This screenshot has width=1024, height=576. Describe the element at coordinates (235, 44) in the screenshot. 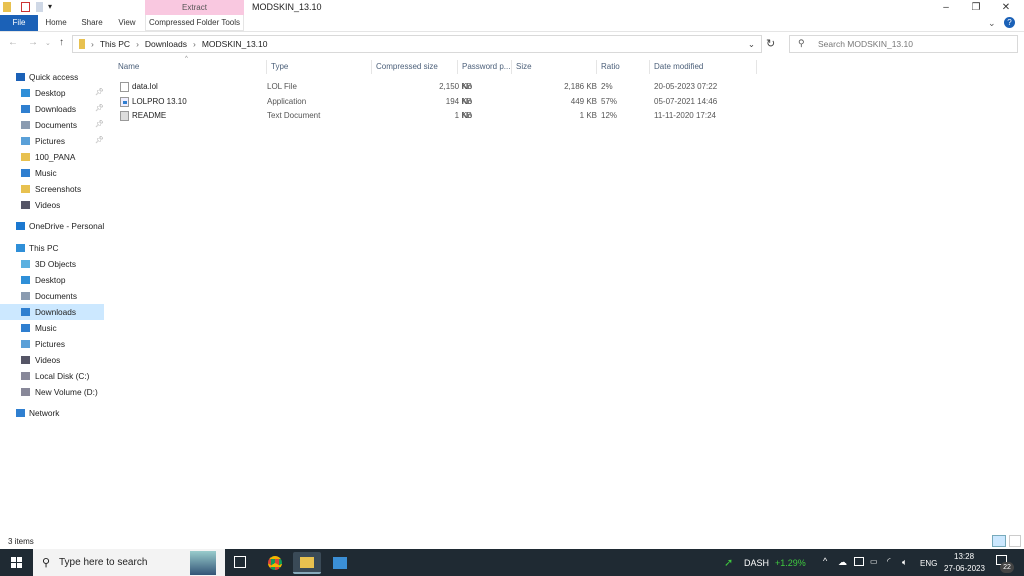

I see `breadcrumb-current: MODSKIN_13.10` at that location.